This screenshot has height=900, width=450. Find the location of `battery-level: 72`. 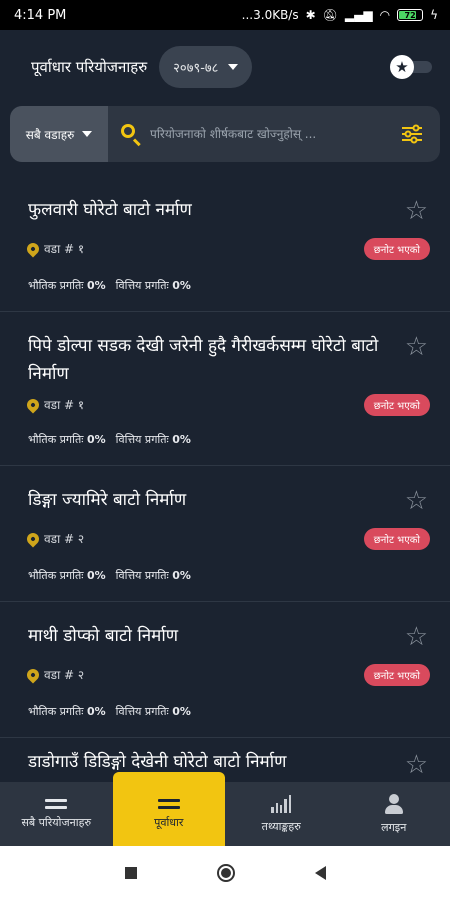

battery-level: 72 is located at coordinates (410, 15).